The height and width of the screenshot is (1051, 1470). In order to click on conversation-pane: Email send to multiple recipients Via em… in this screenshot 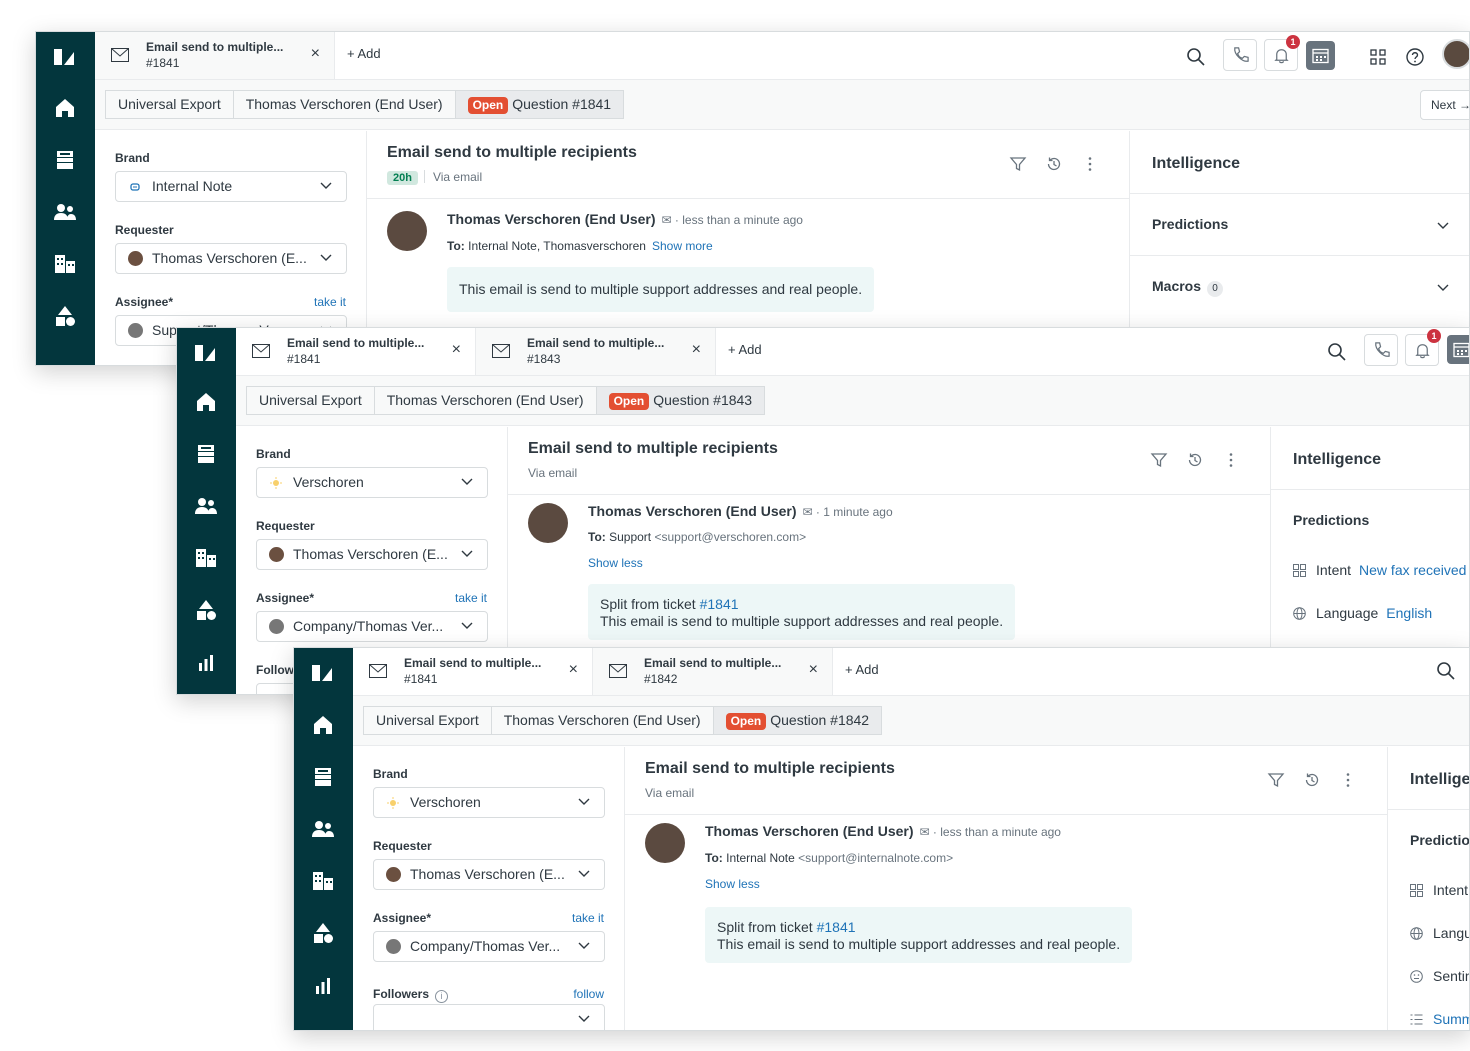, I will do `click(1006, 888)`.